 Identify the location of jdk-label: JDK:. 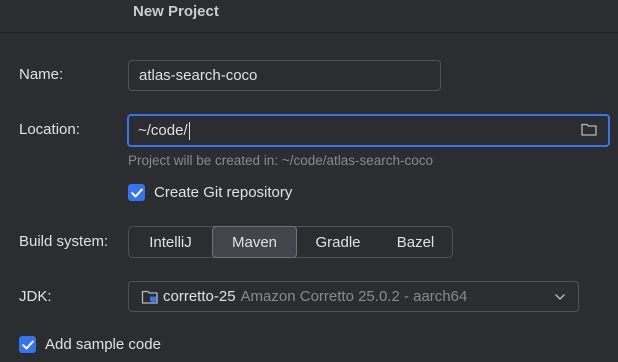
(35, 296).